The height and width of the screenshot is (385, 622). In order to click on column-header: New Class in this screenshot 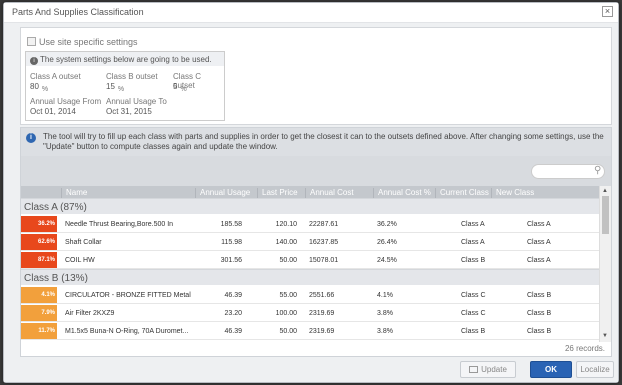, I will do `click(512, 193)`.